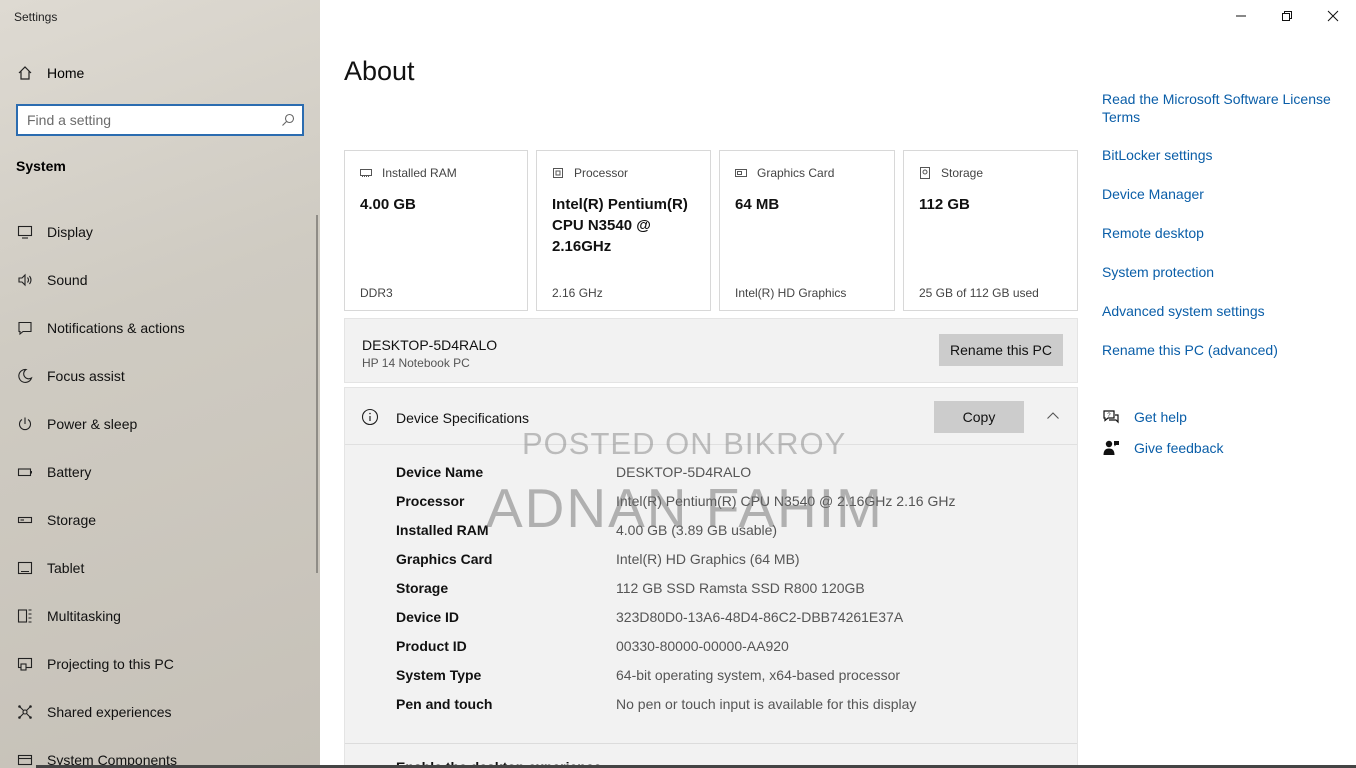 The height and width of the screenshot is (768, 1356). Describe the element at coordinates (366, 173) in the screenshot. I see `ram-icon` at that location.